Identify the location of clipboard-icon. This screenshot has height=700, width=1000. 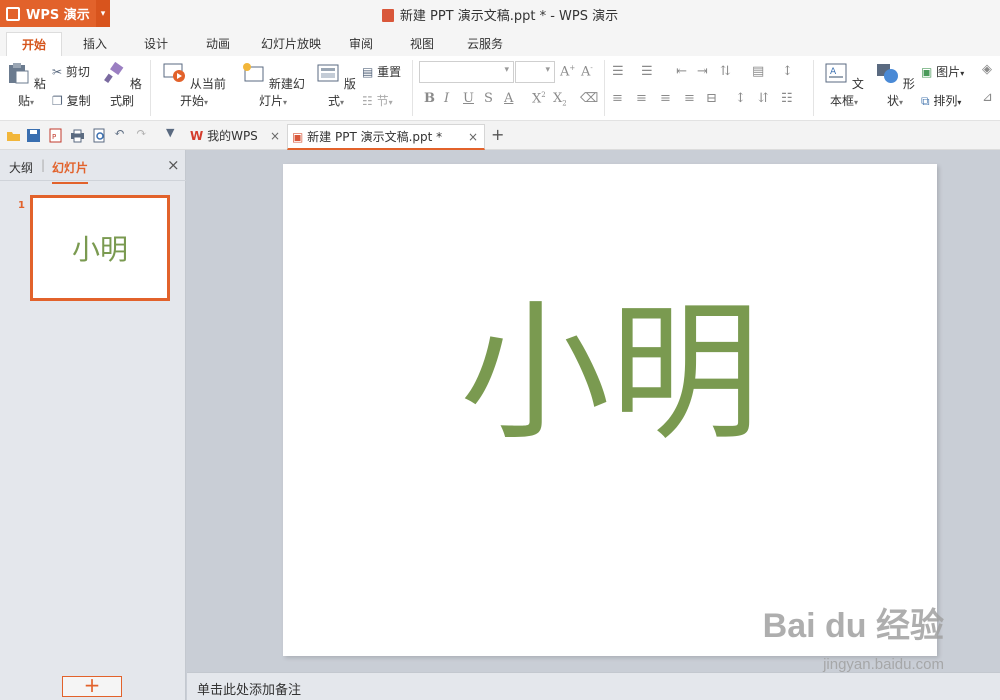
(19, 73).